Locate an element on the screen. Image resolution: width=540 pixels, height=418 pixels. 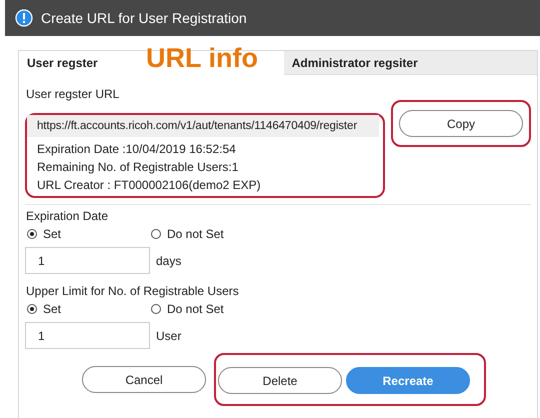
info-icon is located at coordinates (24, 18).